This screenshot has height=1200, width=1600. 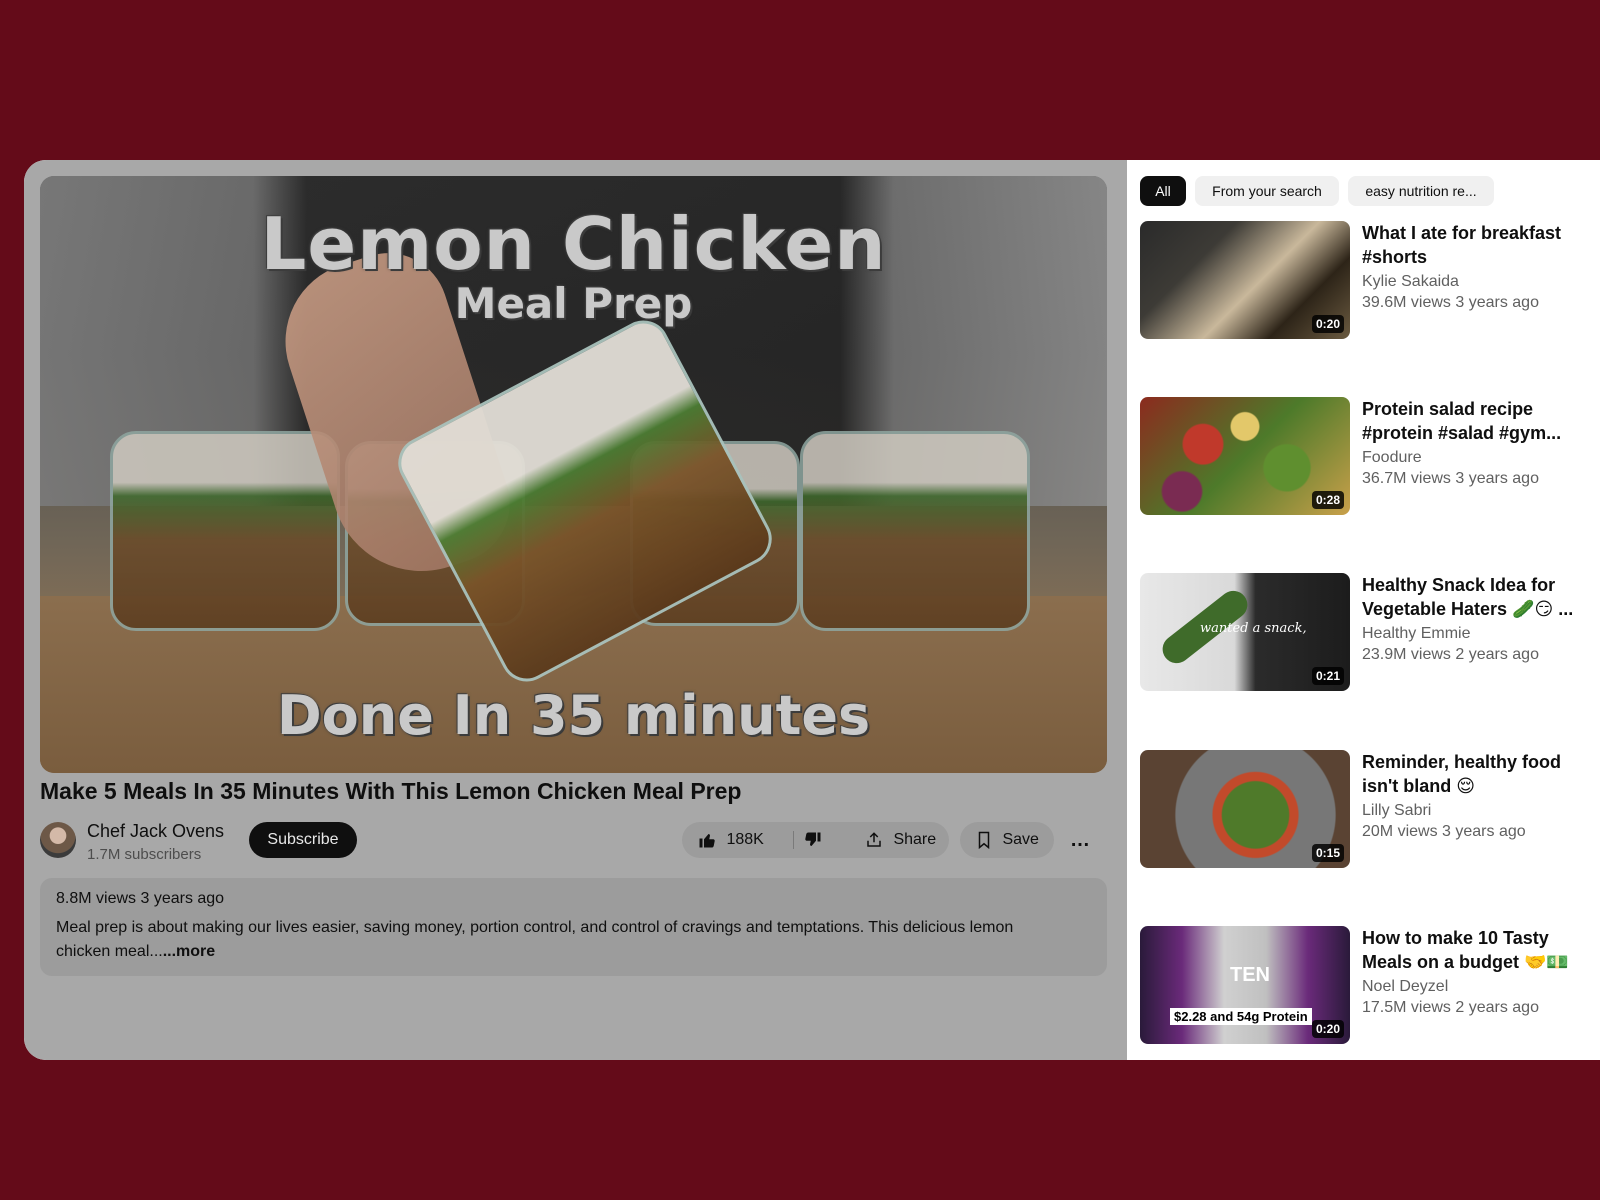 I want to click on overlay-bottom-text: Done In 35 minutes, so click(x=573, y=715).